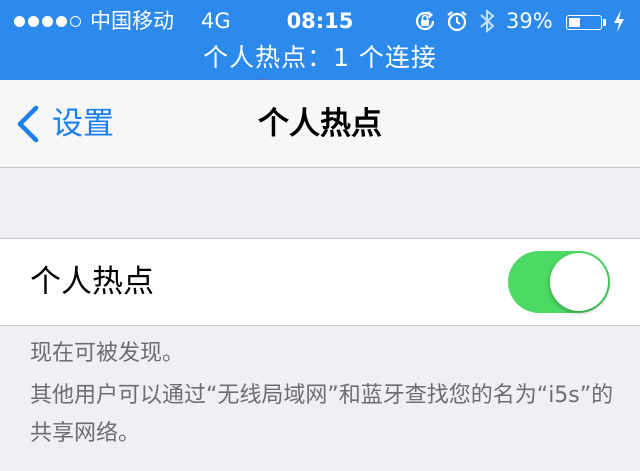 The image size is (640, 471). What do you see at coordinates (322, 414) in the screenshot?
I see `hotspot-description-note: 其他用户可以通过“无线局域网”和蓝牙查找您的名为“i5s”的共享网络。` at bounding box center [322, 414].